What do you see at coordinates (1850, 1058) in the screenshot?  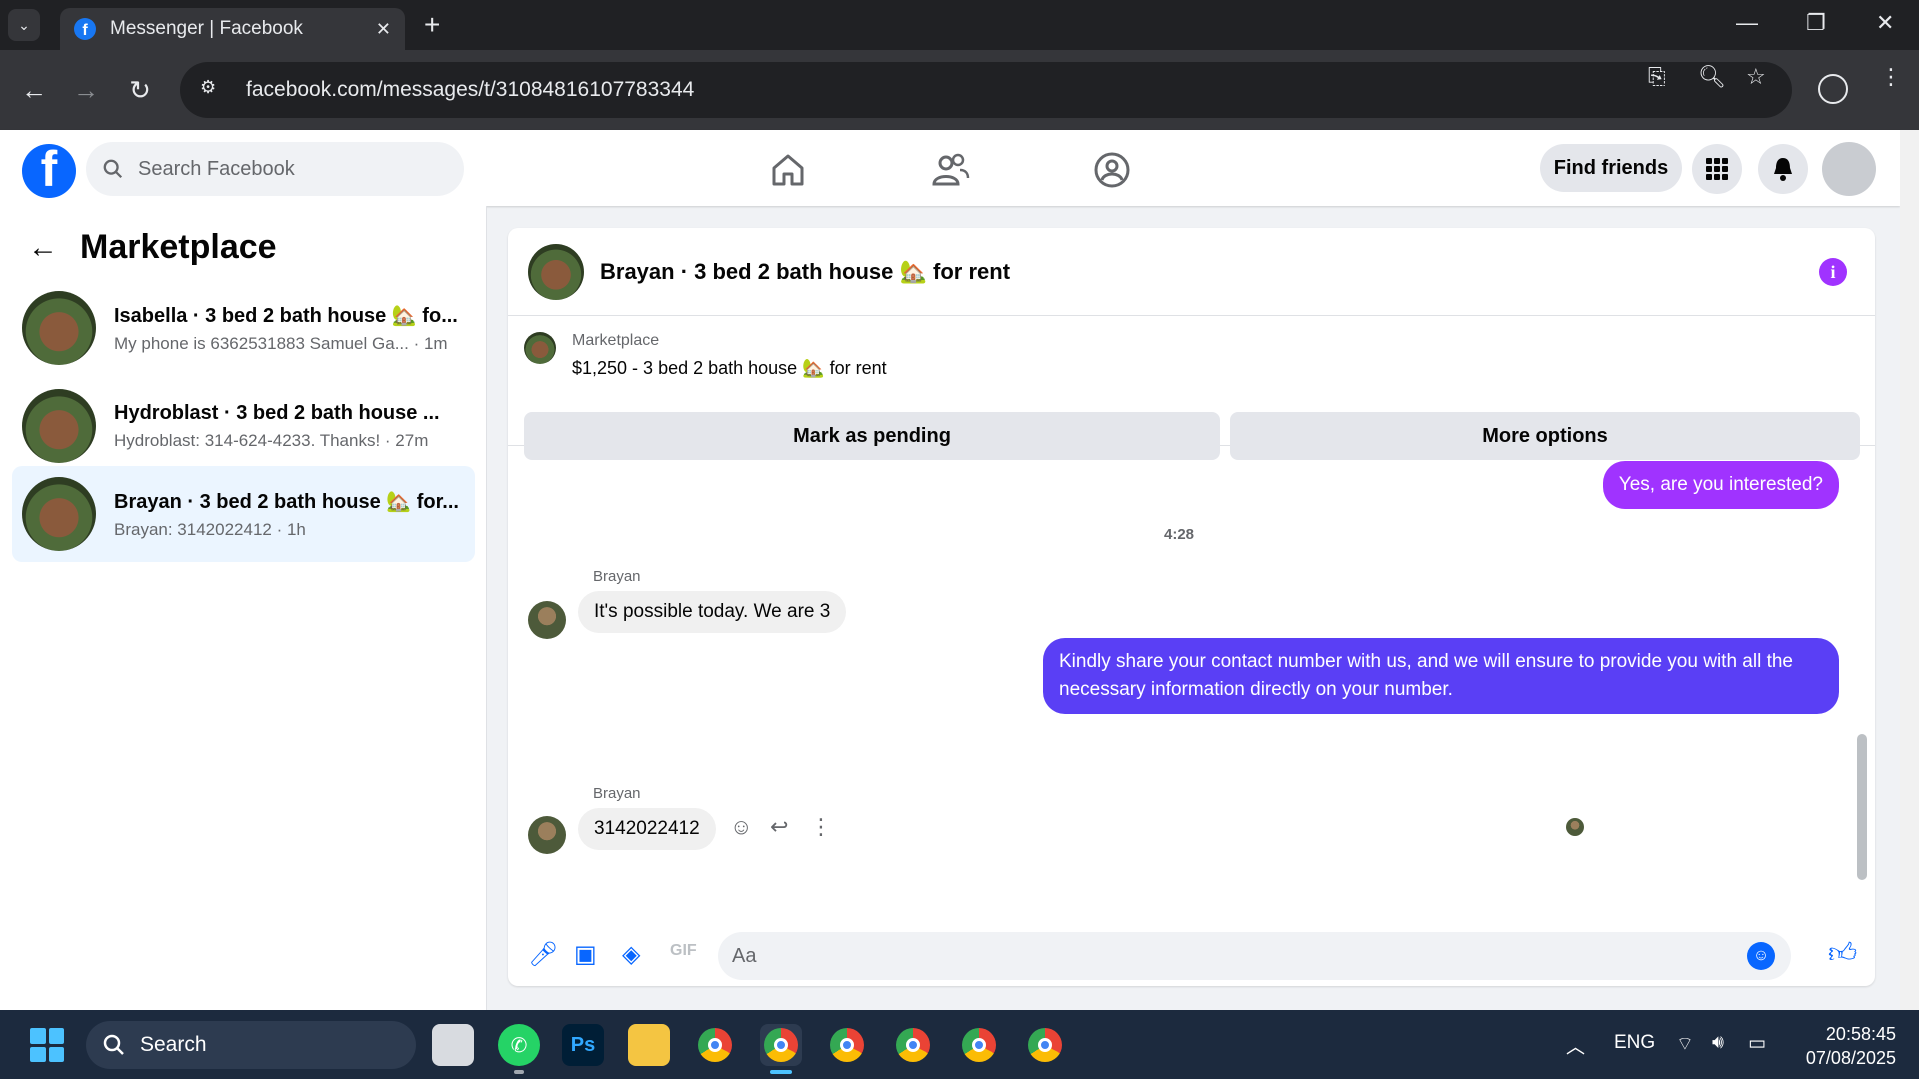 I see `clock-date: 07/08/2025` at bounding box center [1850, 1058].